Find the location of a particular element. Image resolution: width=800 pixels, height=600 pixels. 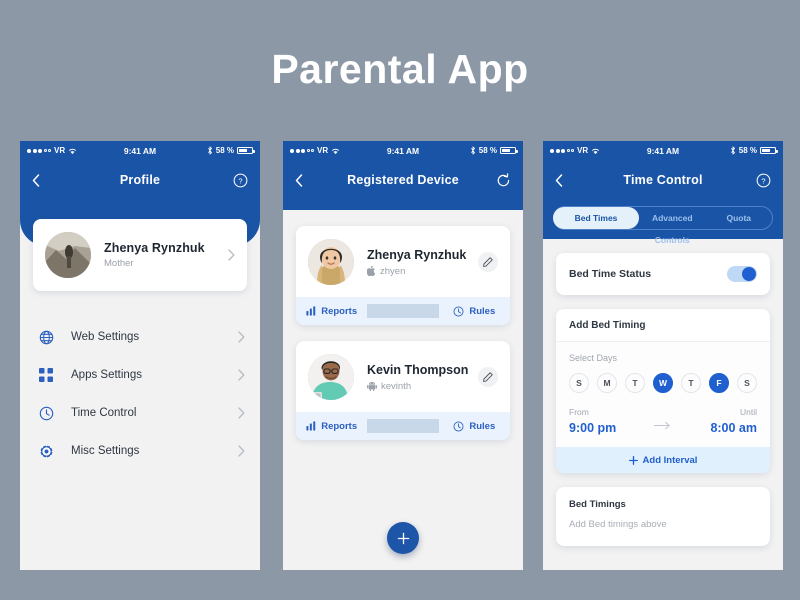

sidebar-item-label: Apps Settings is located at coordinates (106, 375).